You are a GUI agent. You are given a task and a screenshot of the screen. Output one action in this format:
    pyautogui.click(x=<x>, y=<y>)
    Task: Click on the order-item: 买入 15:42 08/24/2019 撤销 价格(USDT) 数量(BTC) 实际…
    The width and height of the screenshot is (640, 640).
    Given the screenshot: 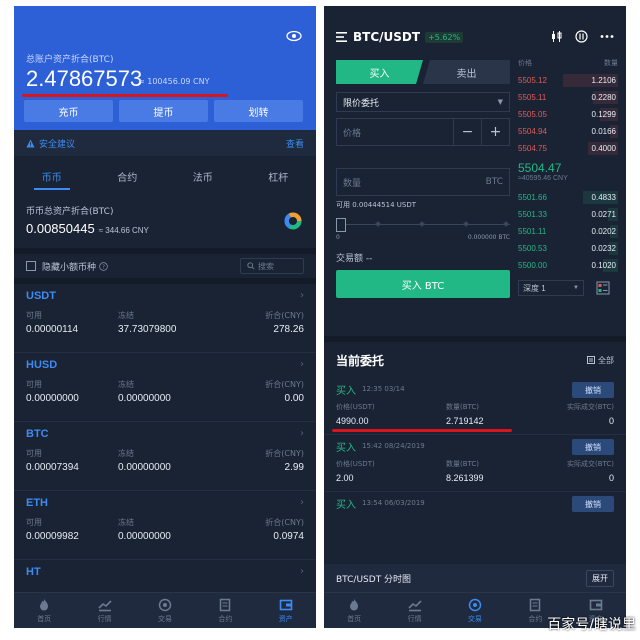 What is the action you would take?
    pyautogui.click(x=475, y=463)
    